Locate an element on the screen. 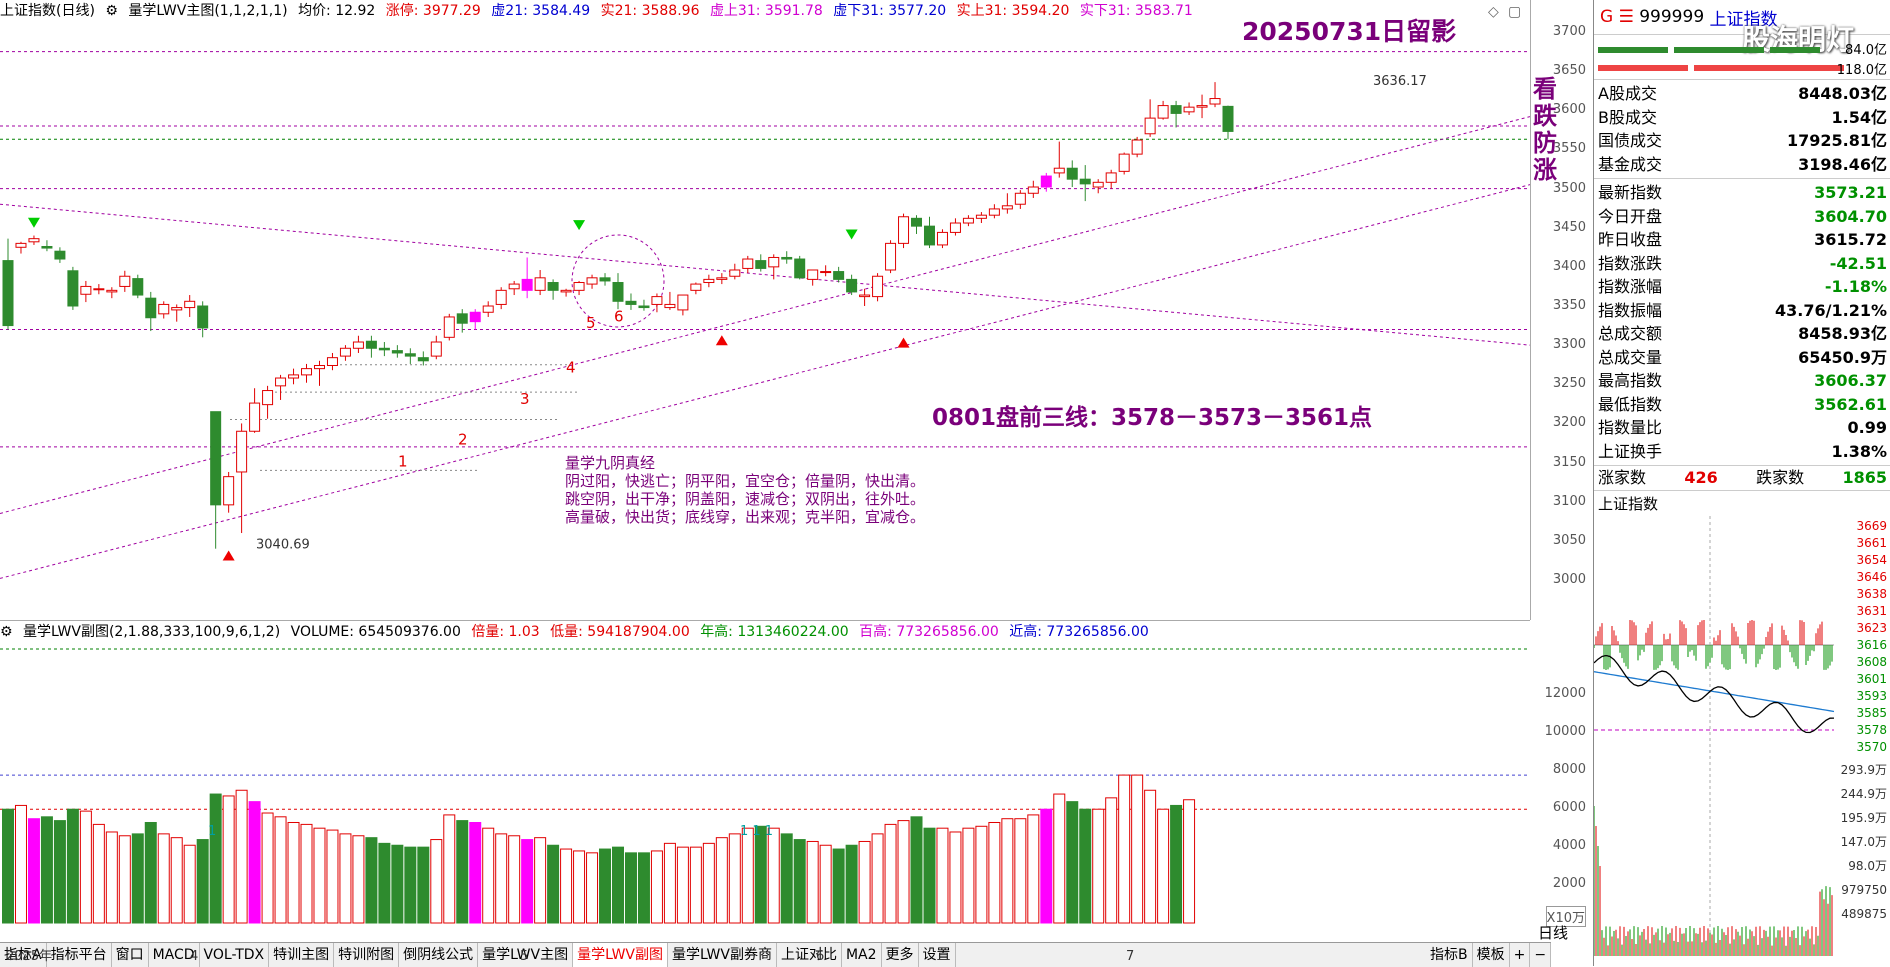 The height and width of the screenshot is (967, 1890). stat-label: 指数振幅 is located at coordinates (1630, 310).